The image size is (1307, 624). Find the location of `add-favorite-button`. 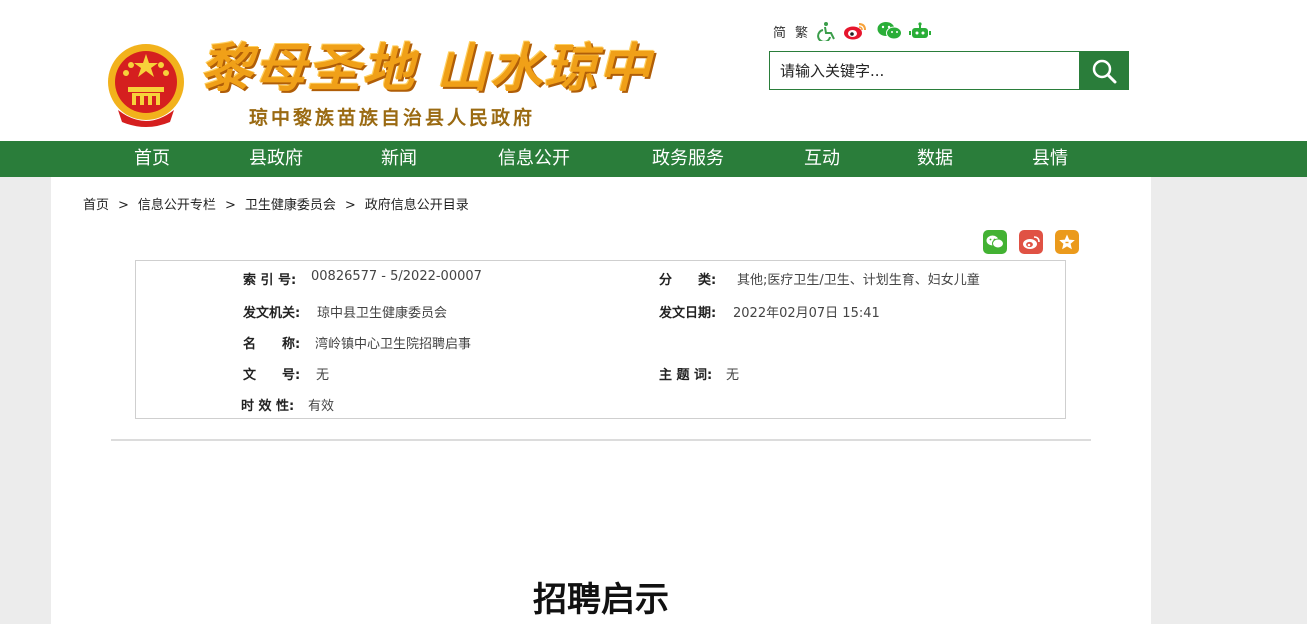

add-favorite-button is located at coordinates (1067, 242).